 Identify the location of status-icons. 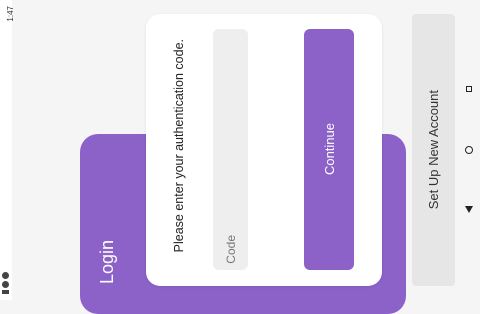
(5, 283).